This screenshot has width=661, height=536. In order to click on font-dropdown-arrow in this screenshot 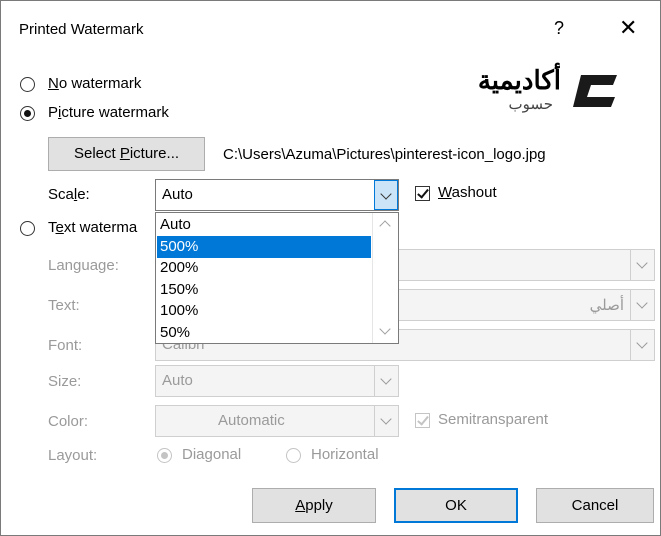, I will do `click(642, 345)`.